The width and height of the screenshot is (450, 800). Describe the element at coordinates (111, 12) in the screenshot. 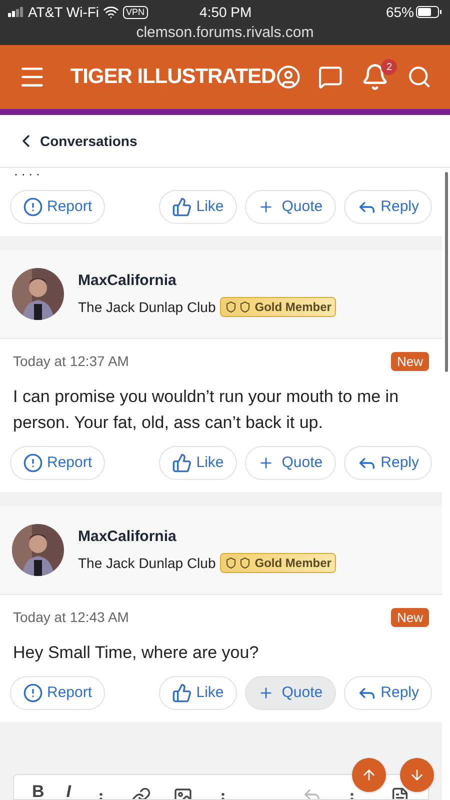

I see `wifi-icon` at that location.